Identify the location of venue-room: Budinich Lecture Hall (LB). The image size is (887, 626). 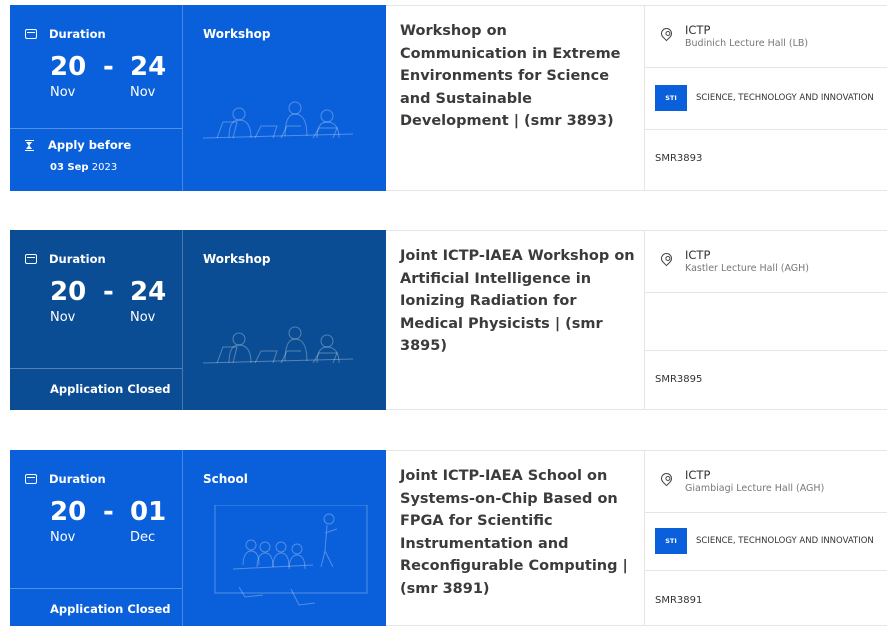
(747, 43).